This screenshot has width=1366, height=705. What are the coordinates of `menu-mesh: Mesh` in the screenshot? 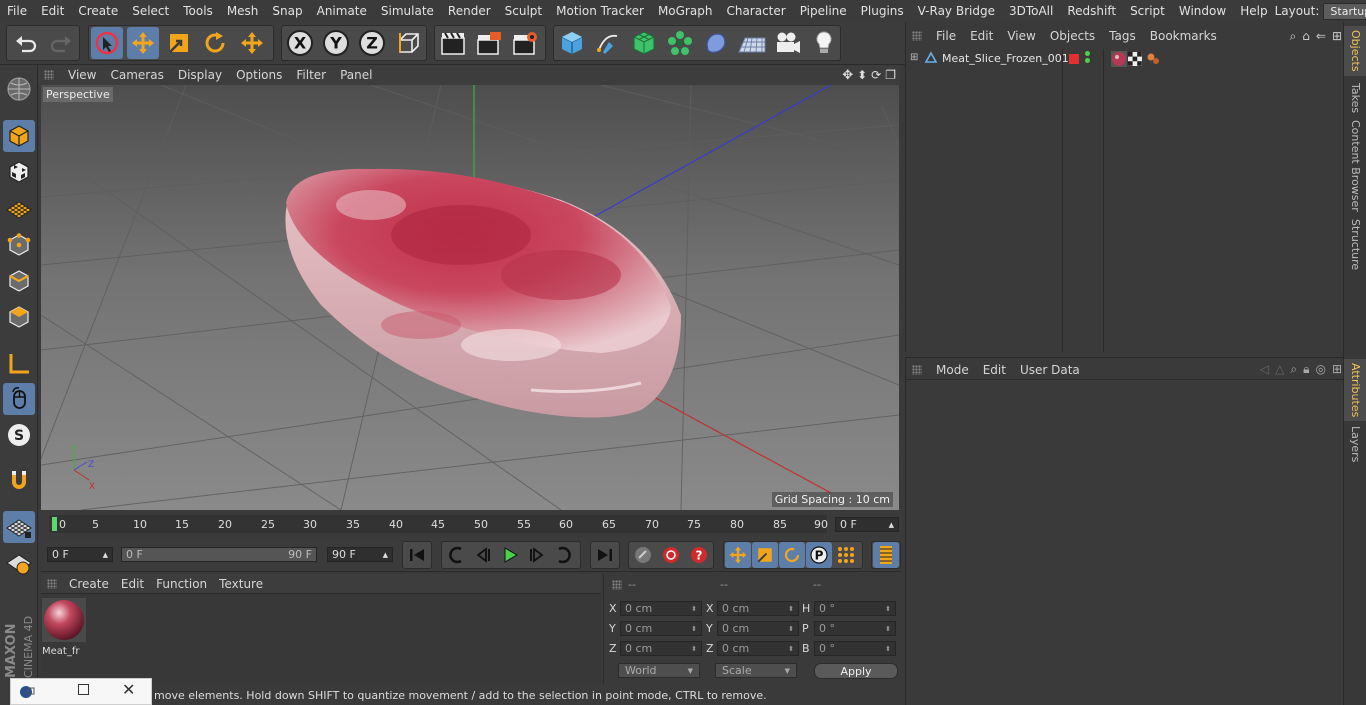 It's located at (243, 11).